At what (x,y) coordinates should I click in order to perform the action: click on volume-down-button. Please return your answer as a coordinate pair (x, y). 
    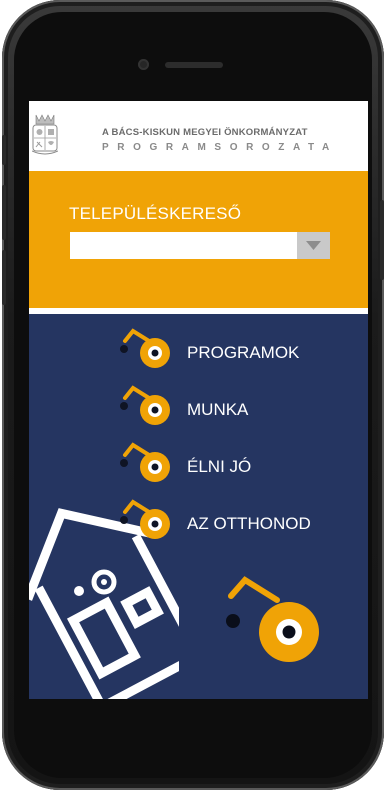
    Looking at the image, I should click on (4, 277).